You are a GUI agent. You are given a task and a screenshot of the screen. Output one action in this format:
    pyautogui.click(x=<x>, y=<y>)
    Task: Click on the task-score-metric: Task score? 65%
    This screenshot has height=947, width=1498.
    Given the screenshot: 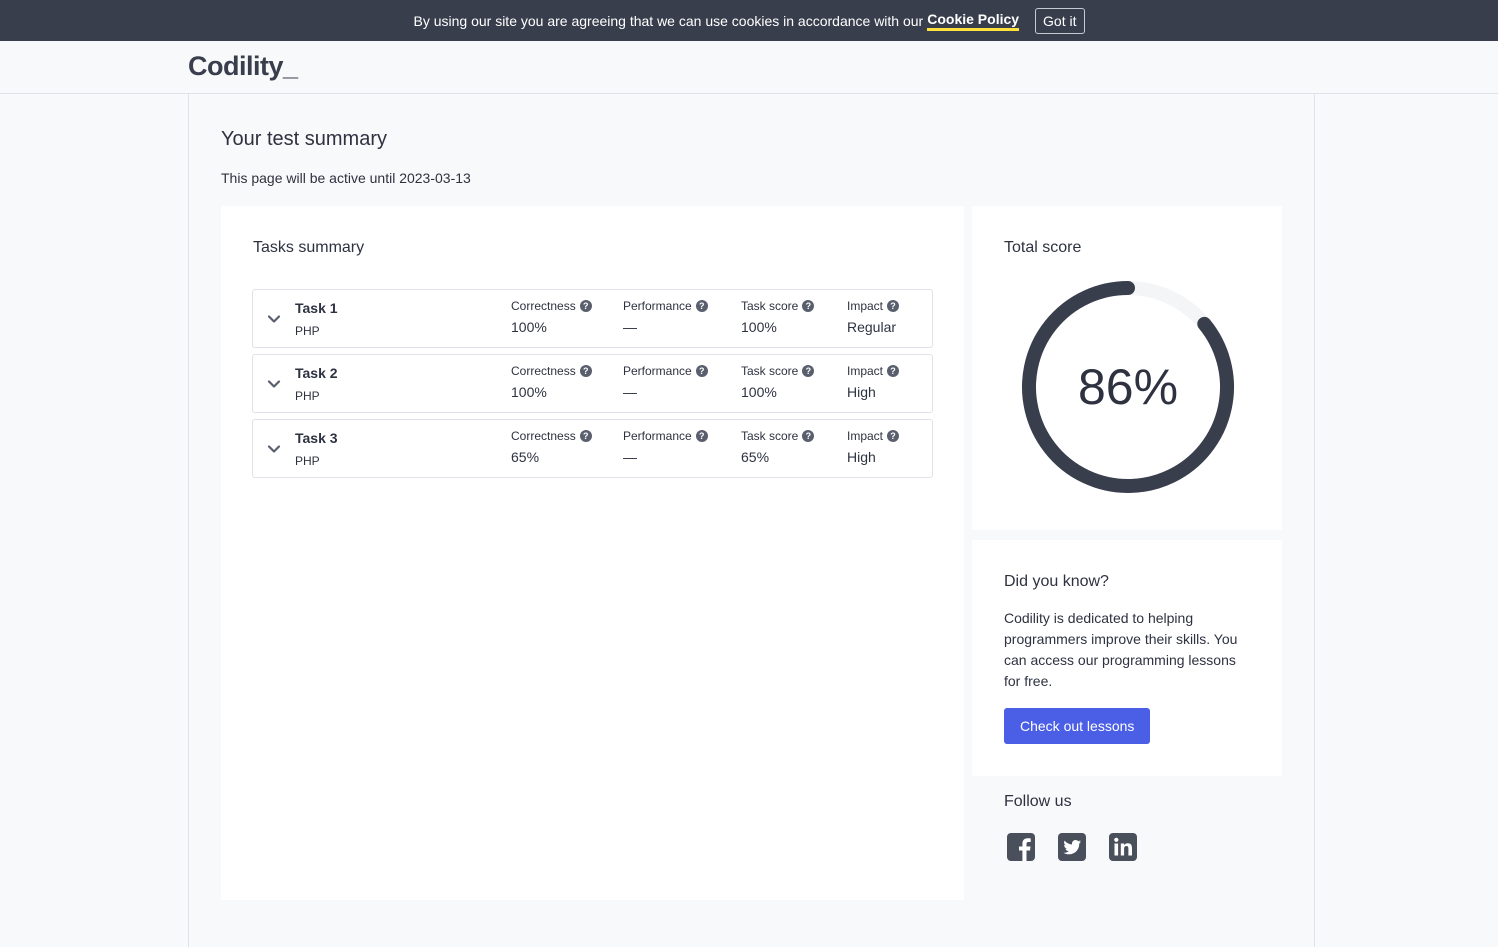 What is the action you would take?
    pyautogui.click(x=778, y=447)
    